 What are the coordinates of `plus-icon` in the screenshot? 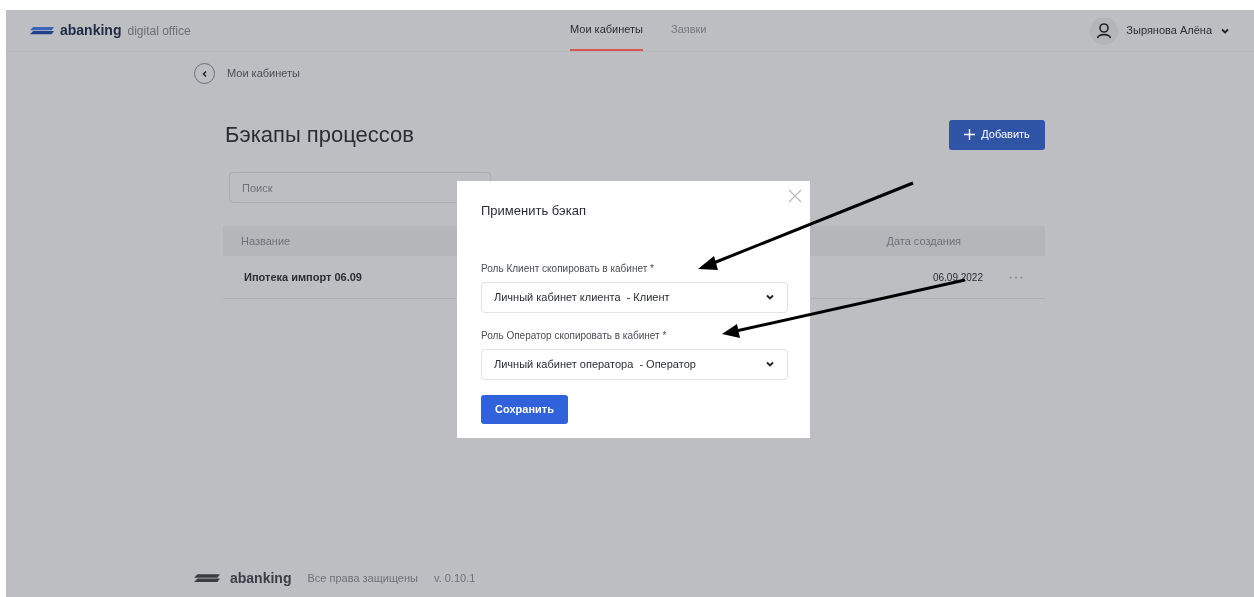 It's located at (970, 134).